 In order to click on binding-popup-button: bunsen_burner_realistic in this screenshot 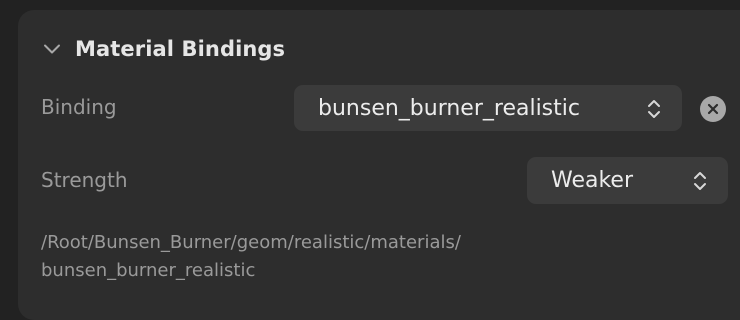, I will do `click(488, 108)`.